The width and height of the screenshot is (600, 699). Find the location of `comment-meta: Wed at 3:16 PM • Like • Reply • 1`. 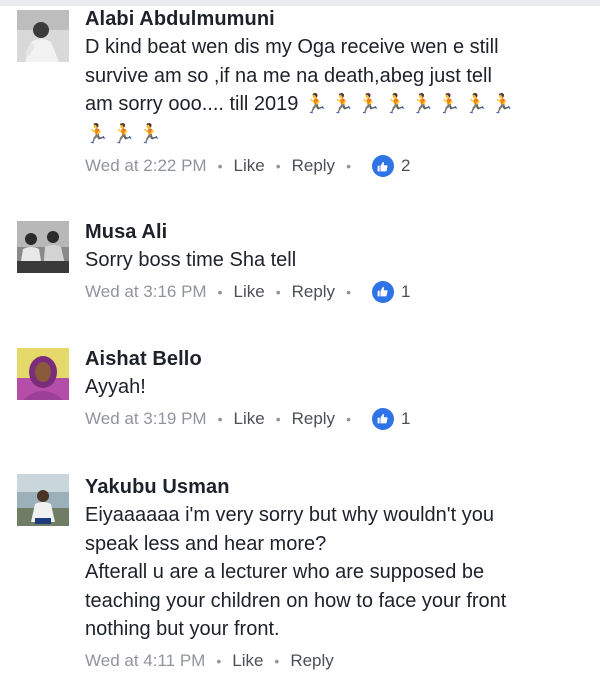

comment-meta: Wed at 3:16 PM • Like • Reply • 1 is located at coordinates (337, 292).